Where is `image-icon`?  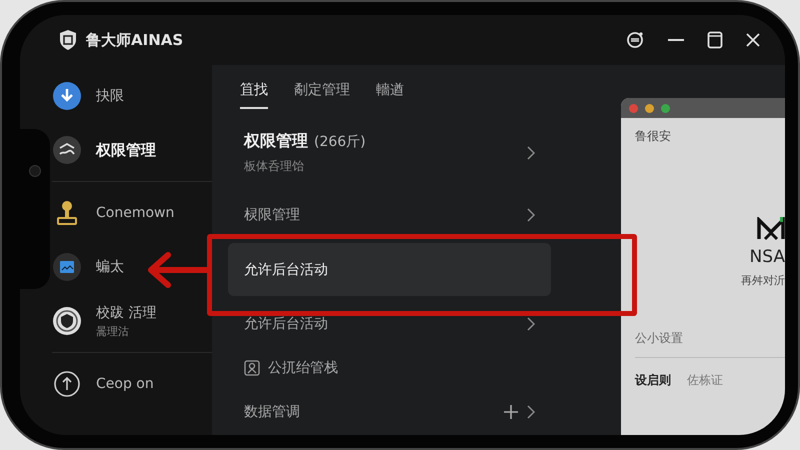 image-icon is located at coordinates (67, 267).